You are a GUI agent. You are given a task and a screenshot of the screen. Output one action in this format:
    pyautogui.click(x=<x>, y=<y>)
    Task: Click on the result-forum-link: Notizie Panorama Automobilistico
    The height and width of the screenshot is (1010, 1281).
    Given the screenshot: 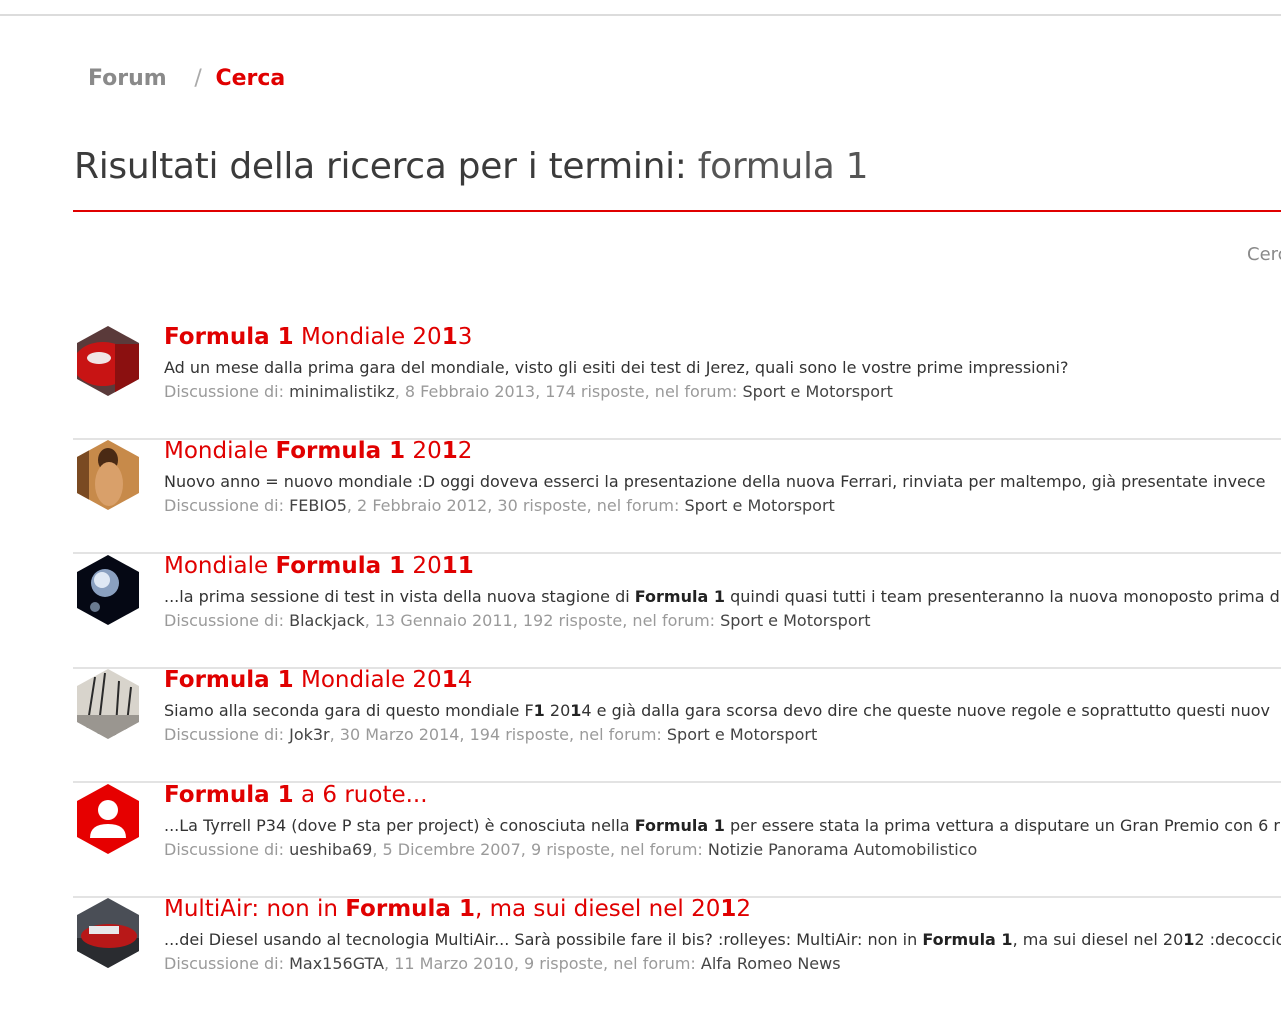 What is the action you would take?
    pyautogui.click(x=842, y=849)
    